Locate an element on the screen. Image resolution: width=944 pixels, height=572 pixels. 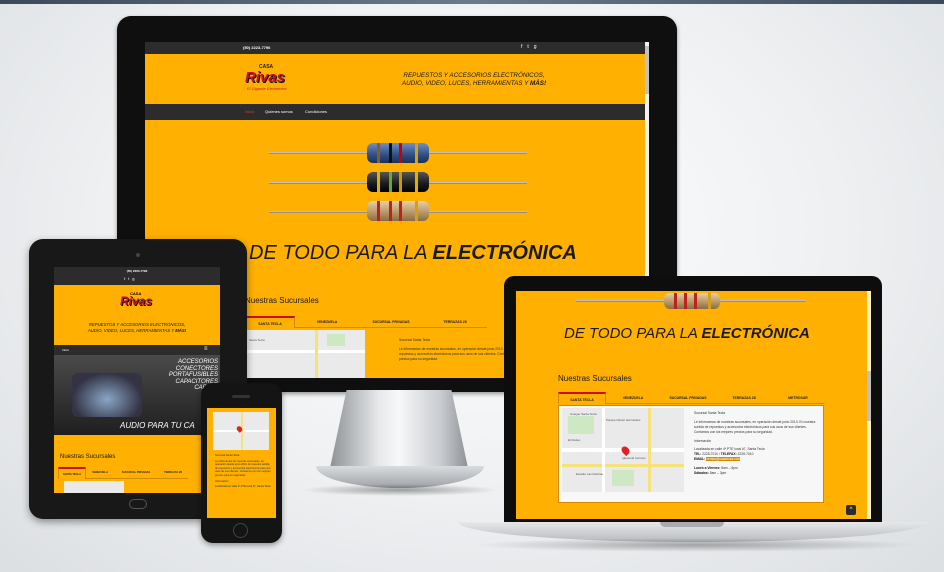
scroll-thumb is located at coordinates (647, 70).